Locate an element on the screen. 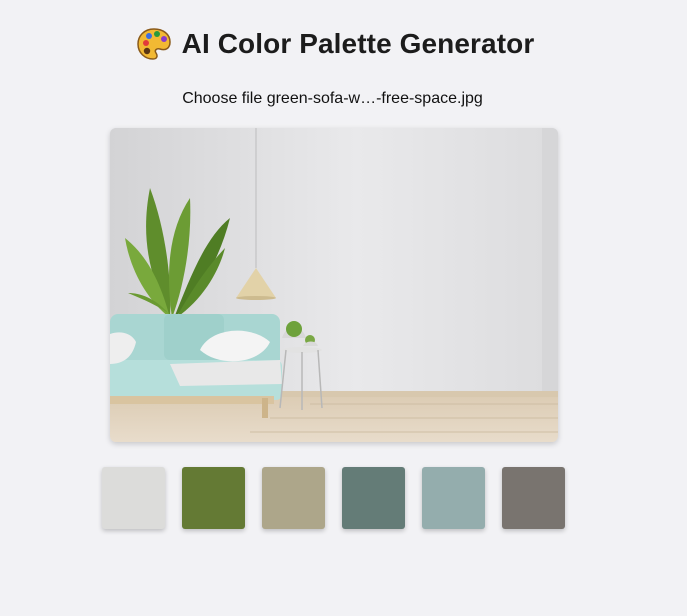 The image size is (687, 616). header: AI Color Palette Generator is located at coordinates (335, 44).